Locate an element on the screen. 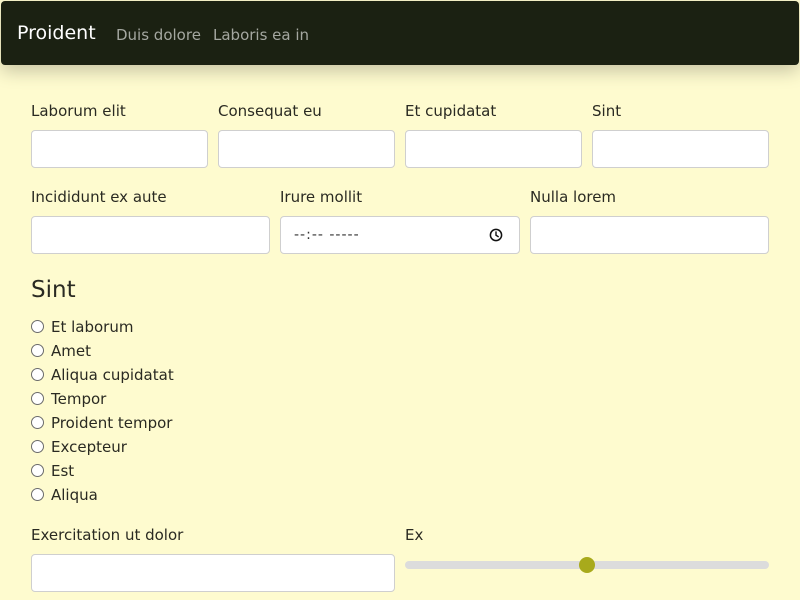  radio-label: Est is located at coordinates (62, 471).